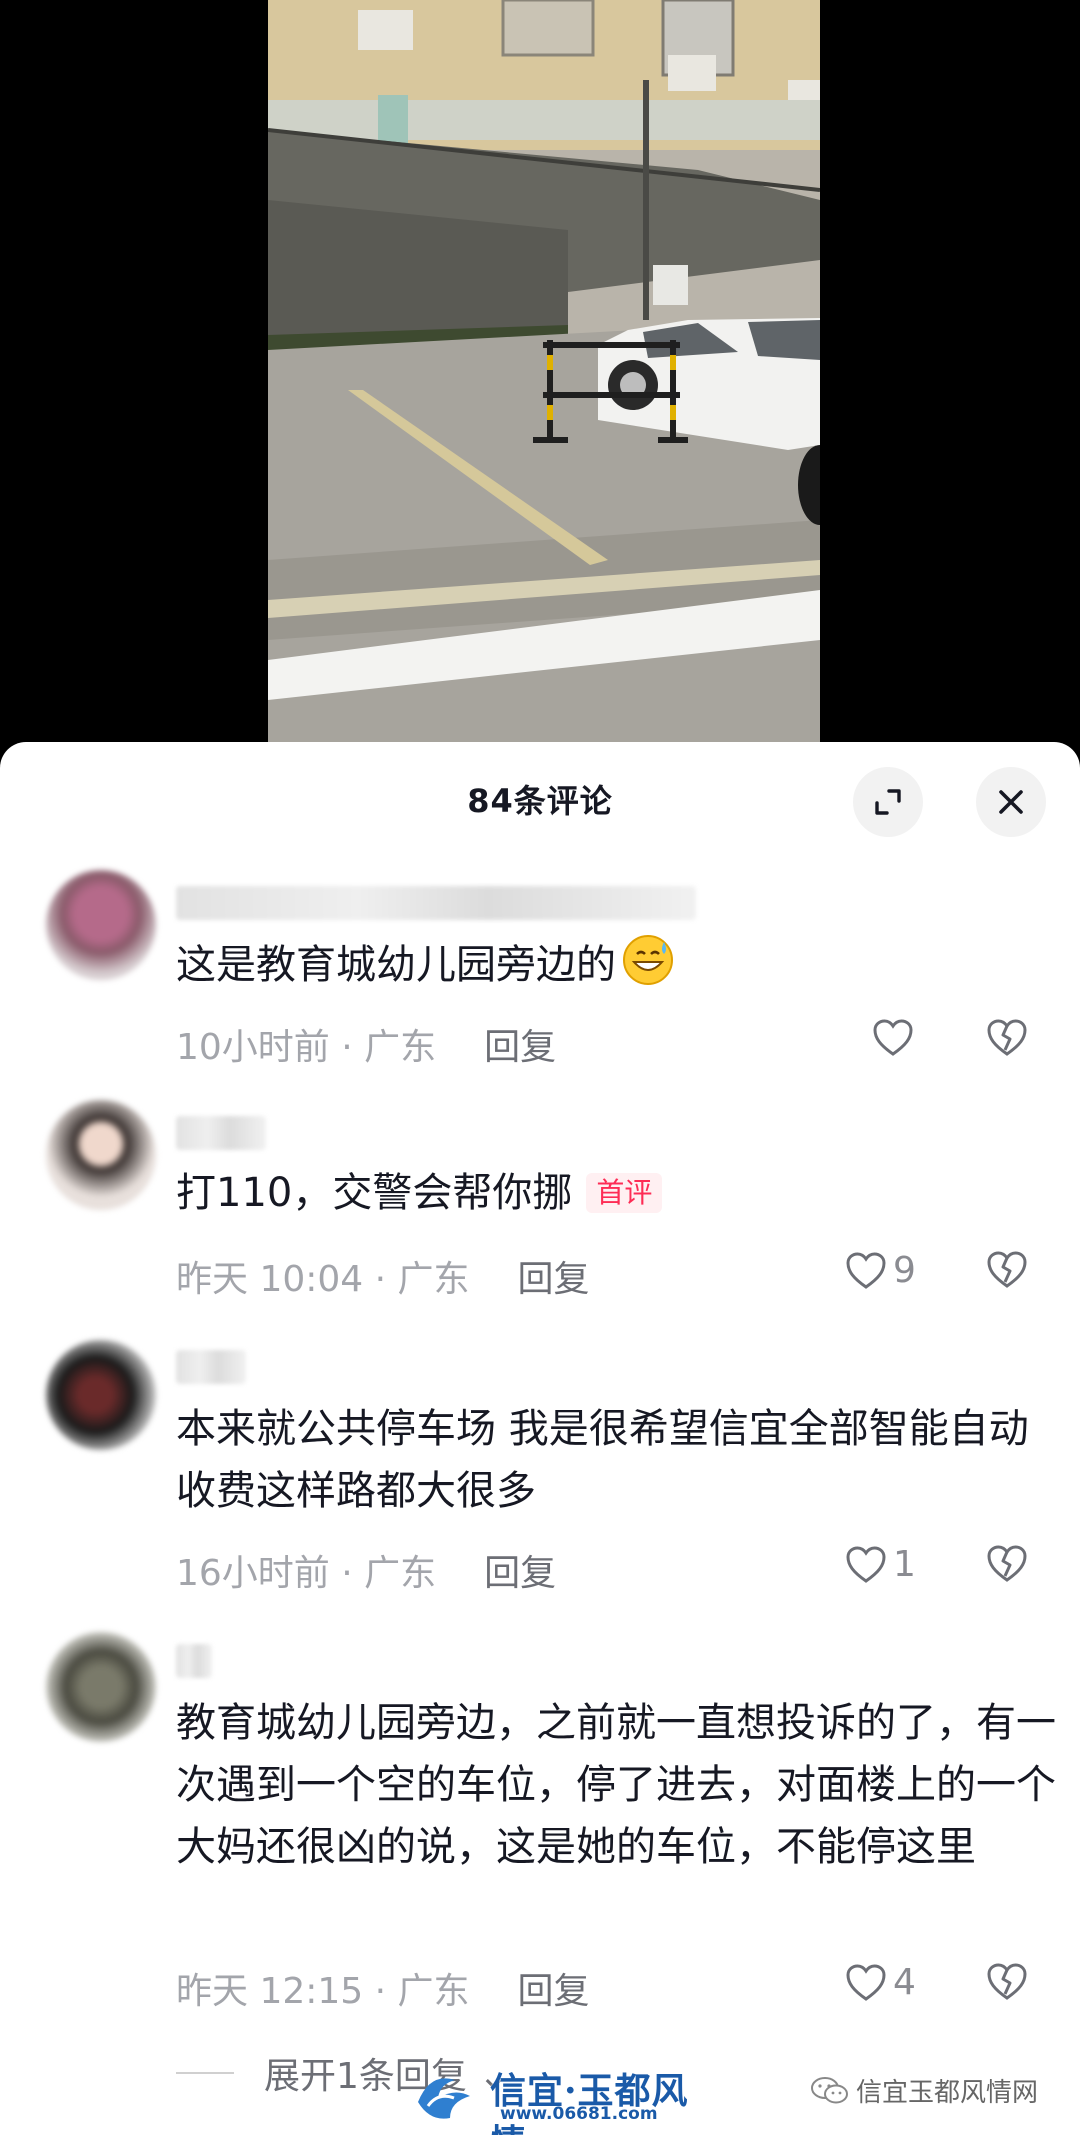  I want to click on comment-text: 这是教育城幼儿园旁边的, so click(616, 969).